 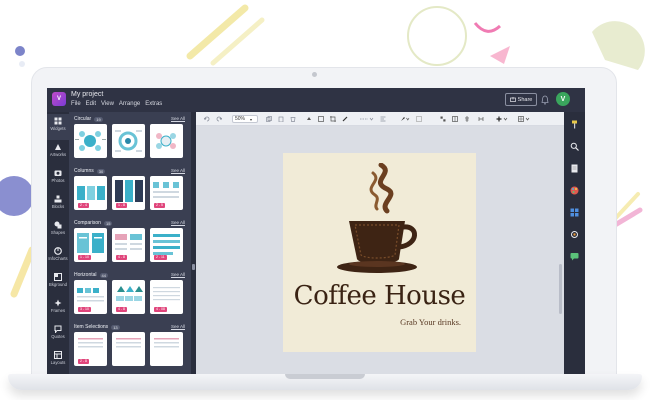 What do you see at coordinates (525, 99) in the screenshot?
I see `share-label: Share` at bounding box center [525, 99].